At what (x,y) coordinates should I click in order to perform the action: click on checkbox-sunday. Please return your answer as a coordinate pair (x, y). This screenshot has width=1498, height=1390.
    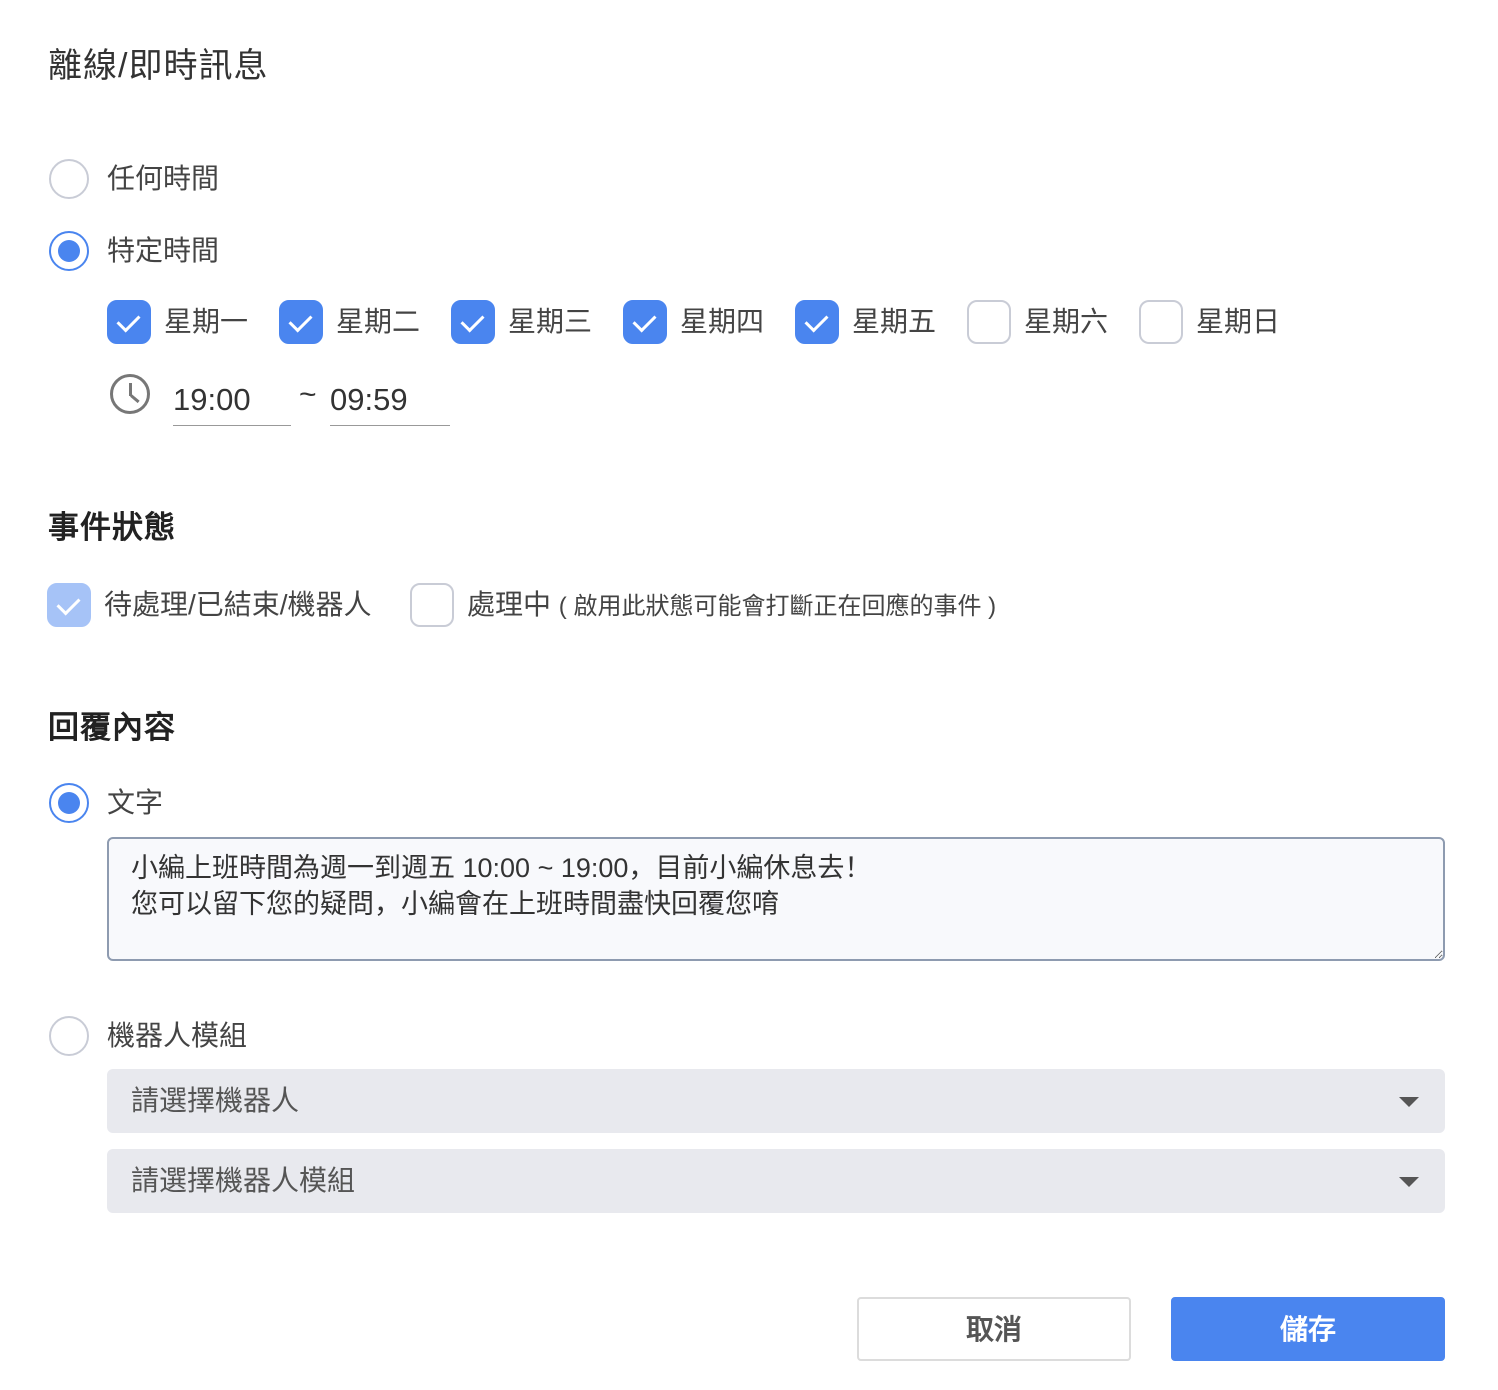
    Looking at the image, I should click on (1161, 322).